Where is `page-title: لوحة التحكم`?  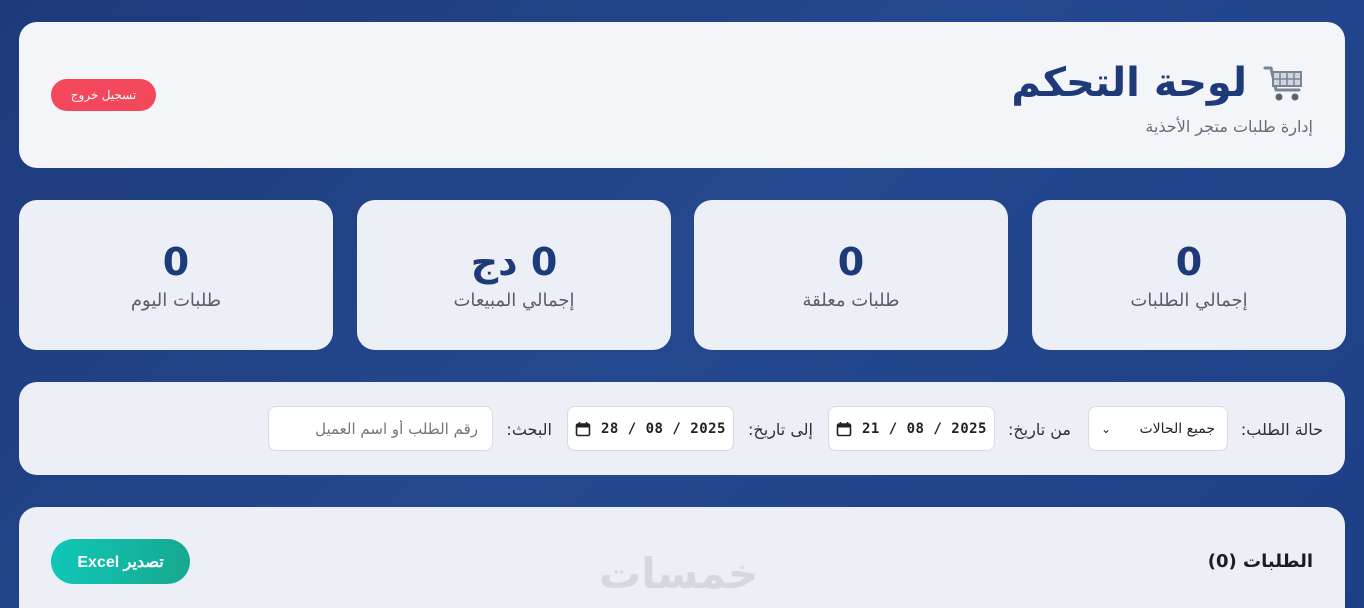
page-title: لوحة التحكم is located at coordinates (1129, 83).